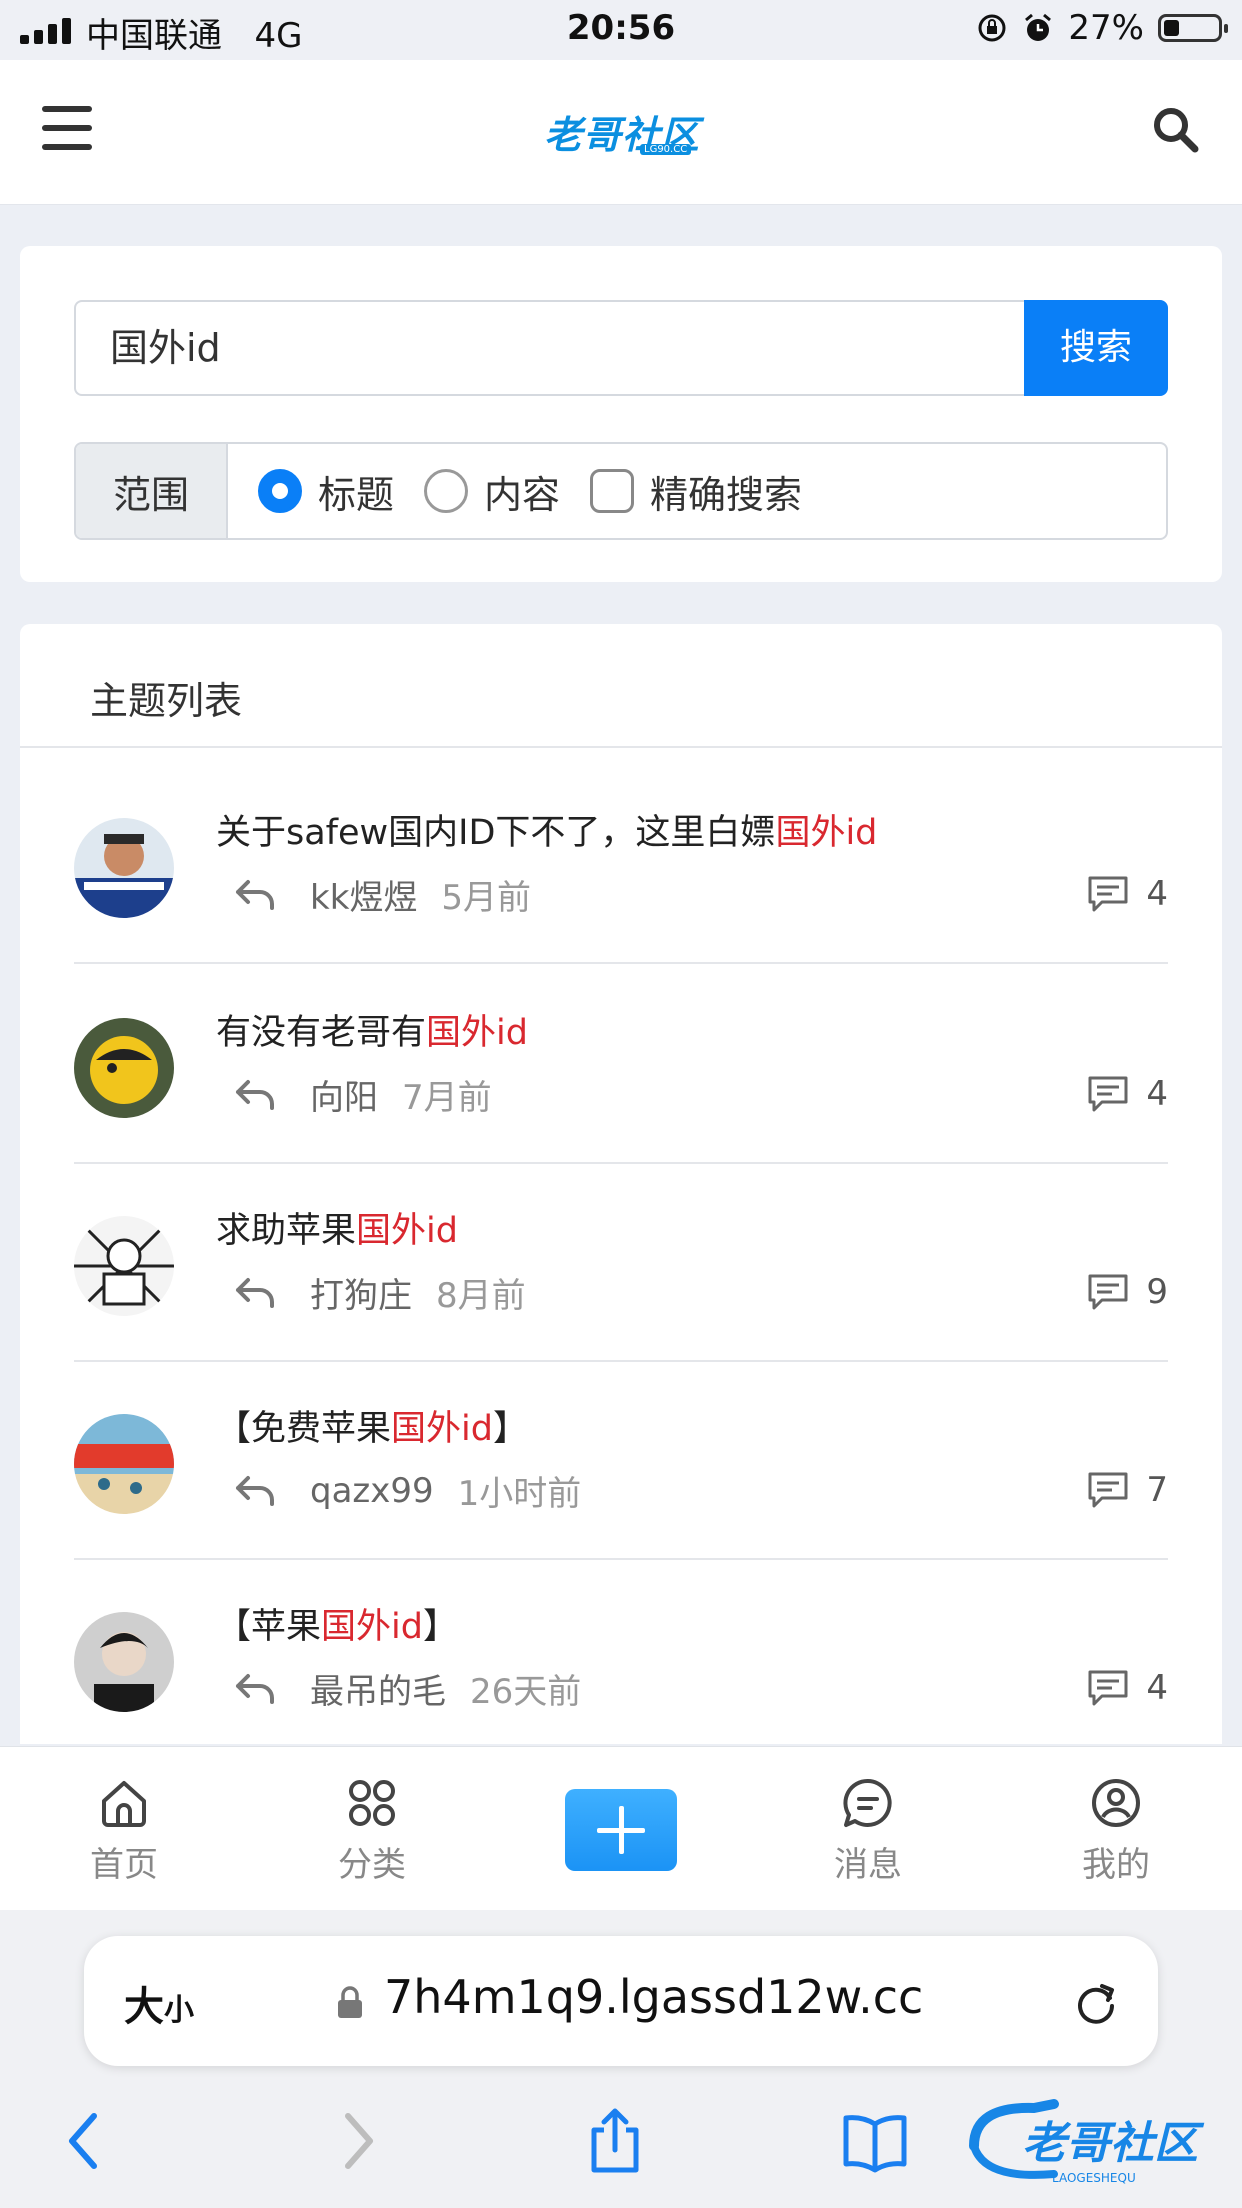 The image size is (1242, 2208). Describe the element at coordinates (526, 1692) in the screenshot. I see `time-ago: 26天前` at that location.